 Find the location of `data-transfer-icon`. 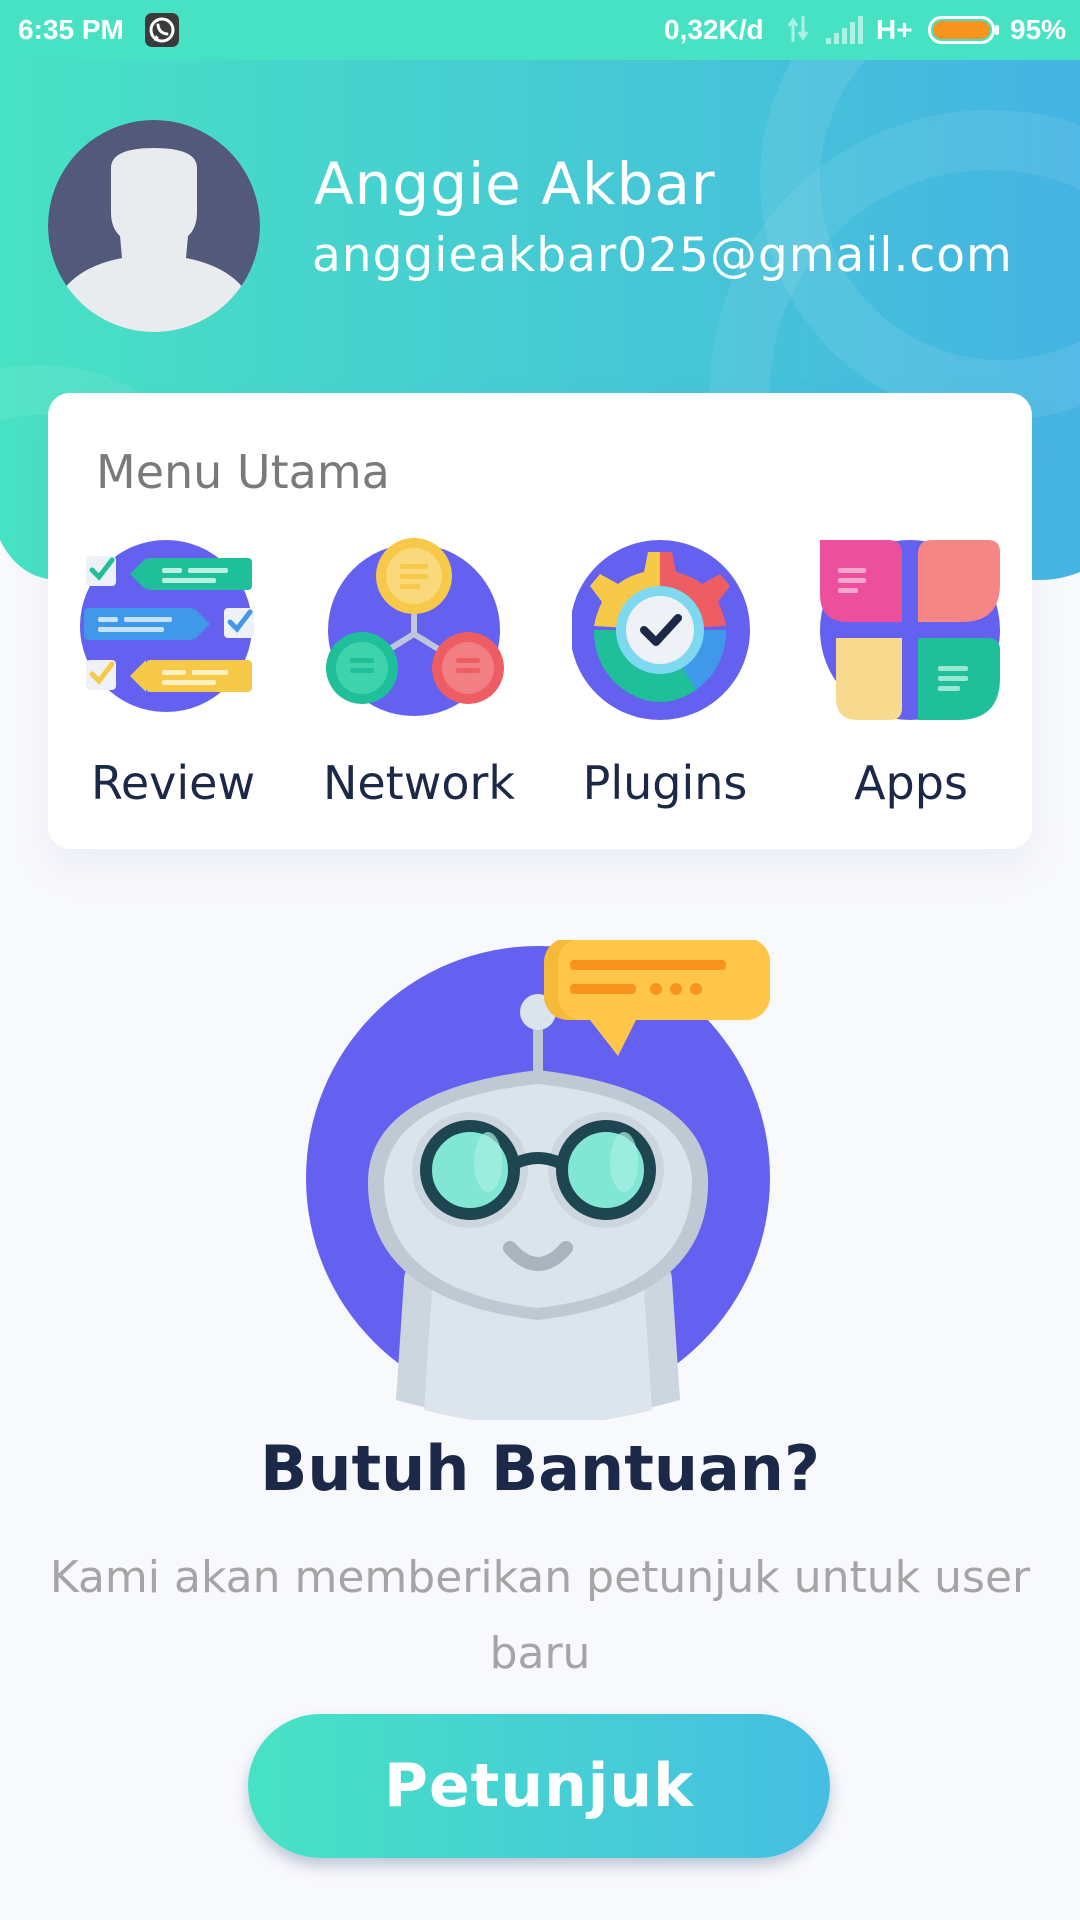

data-transfer-icon is located at coordinates (798, 29).